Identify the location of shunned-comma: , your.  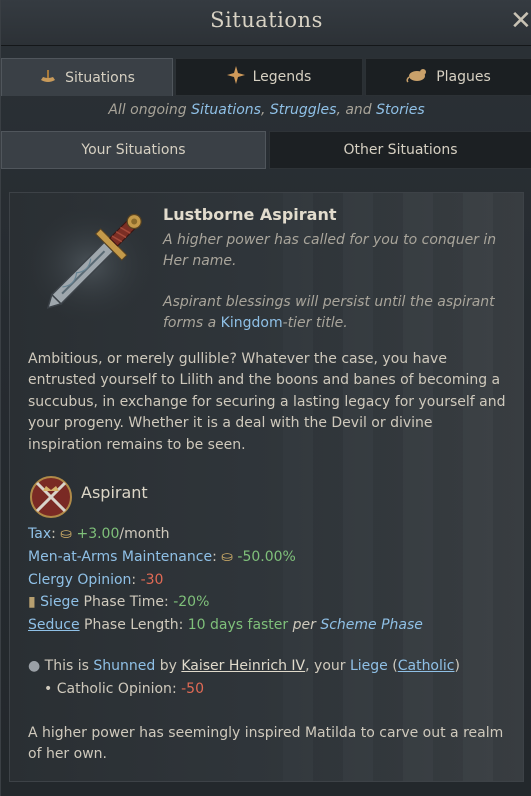
(327, 666).